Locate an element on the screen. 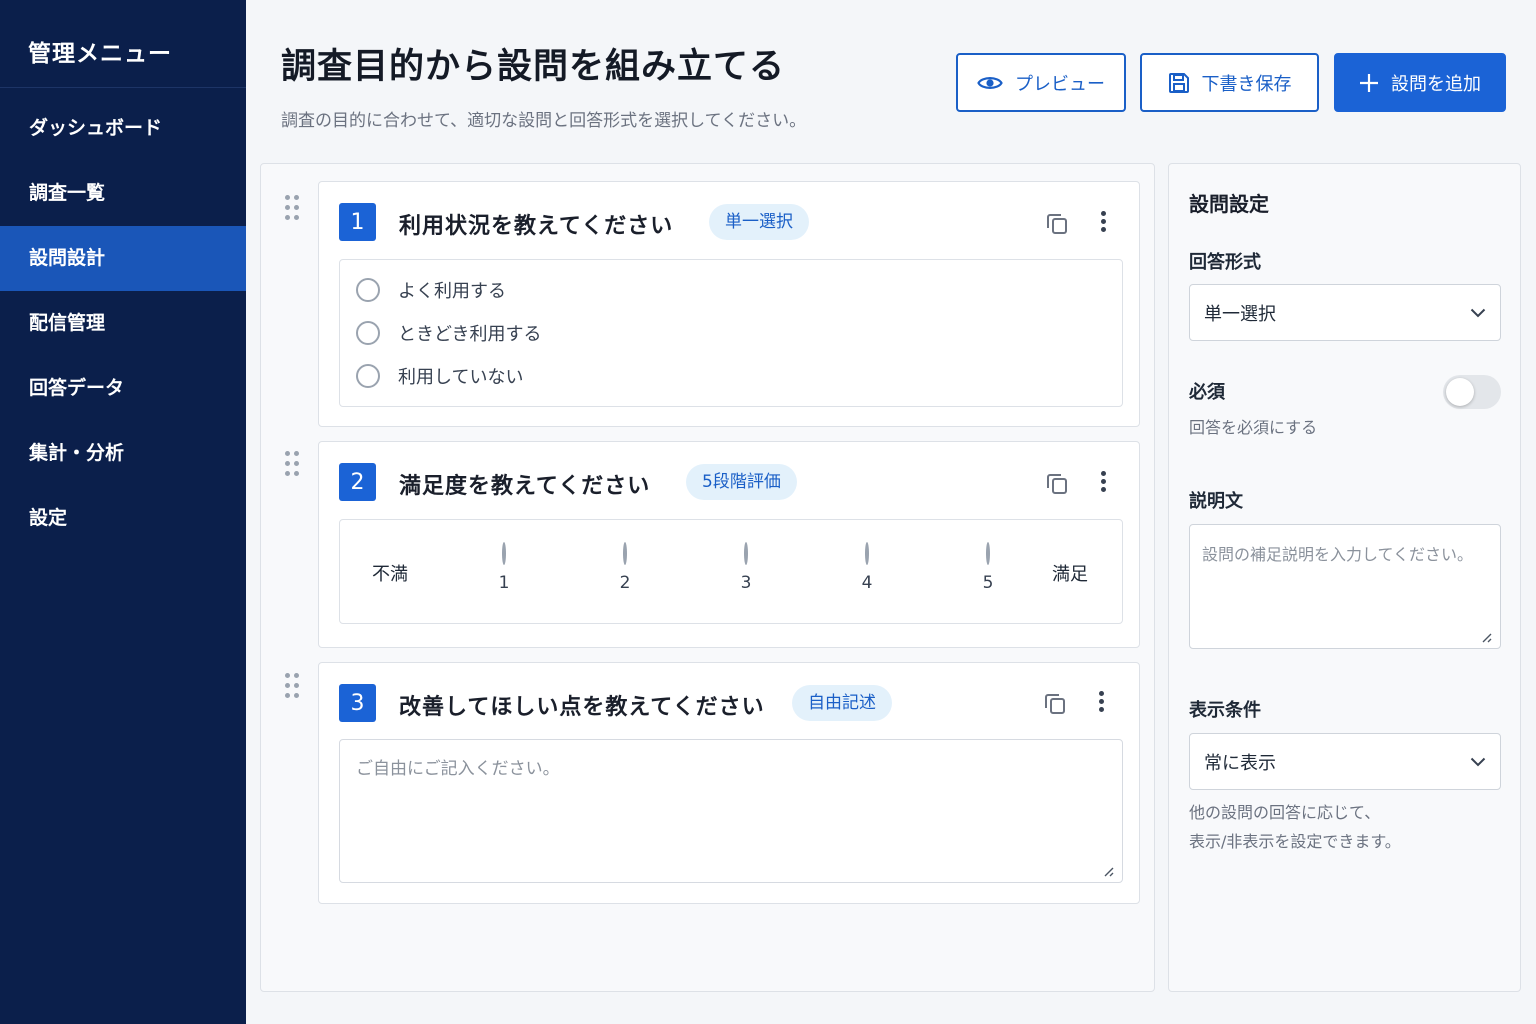  rating-scale: 不満 1 2 3 4 5 満足 is located at coordinates (731, 571).